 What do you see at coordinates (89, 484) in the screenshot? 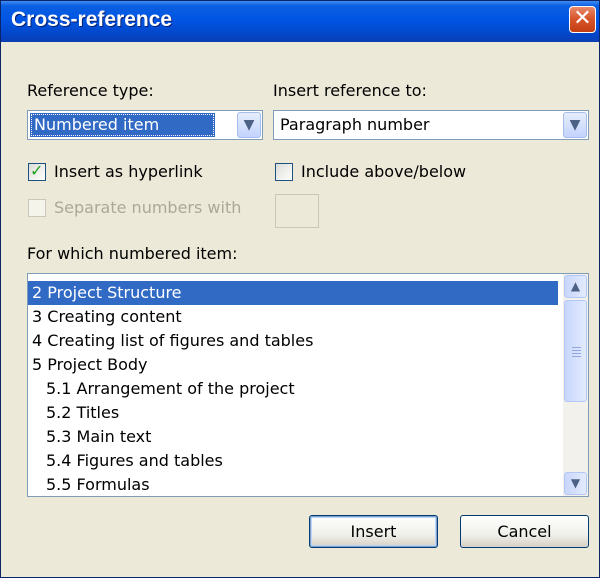
I see `list-item: 5.5 Formulas` at bounding box center [89, 484].